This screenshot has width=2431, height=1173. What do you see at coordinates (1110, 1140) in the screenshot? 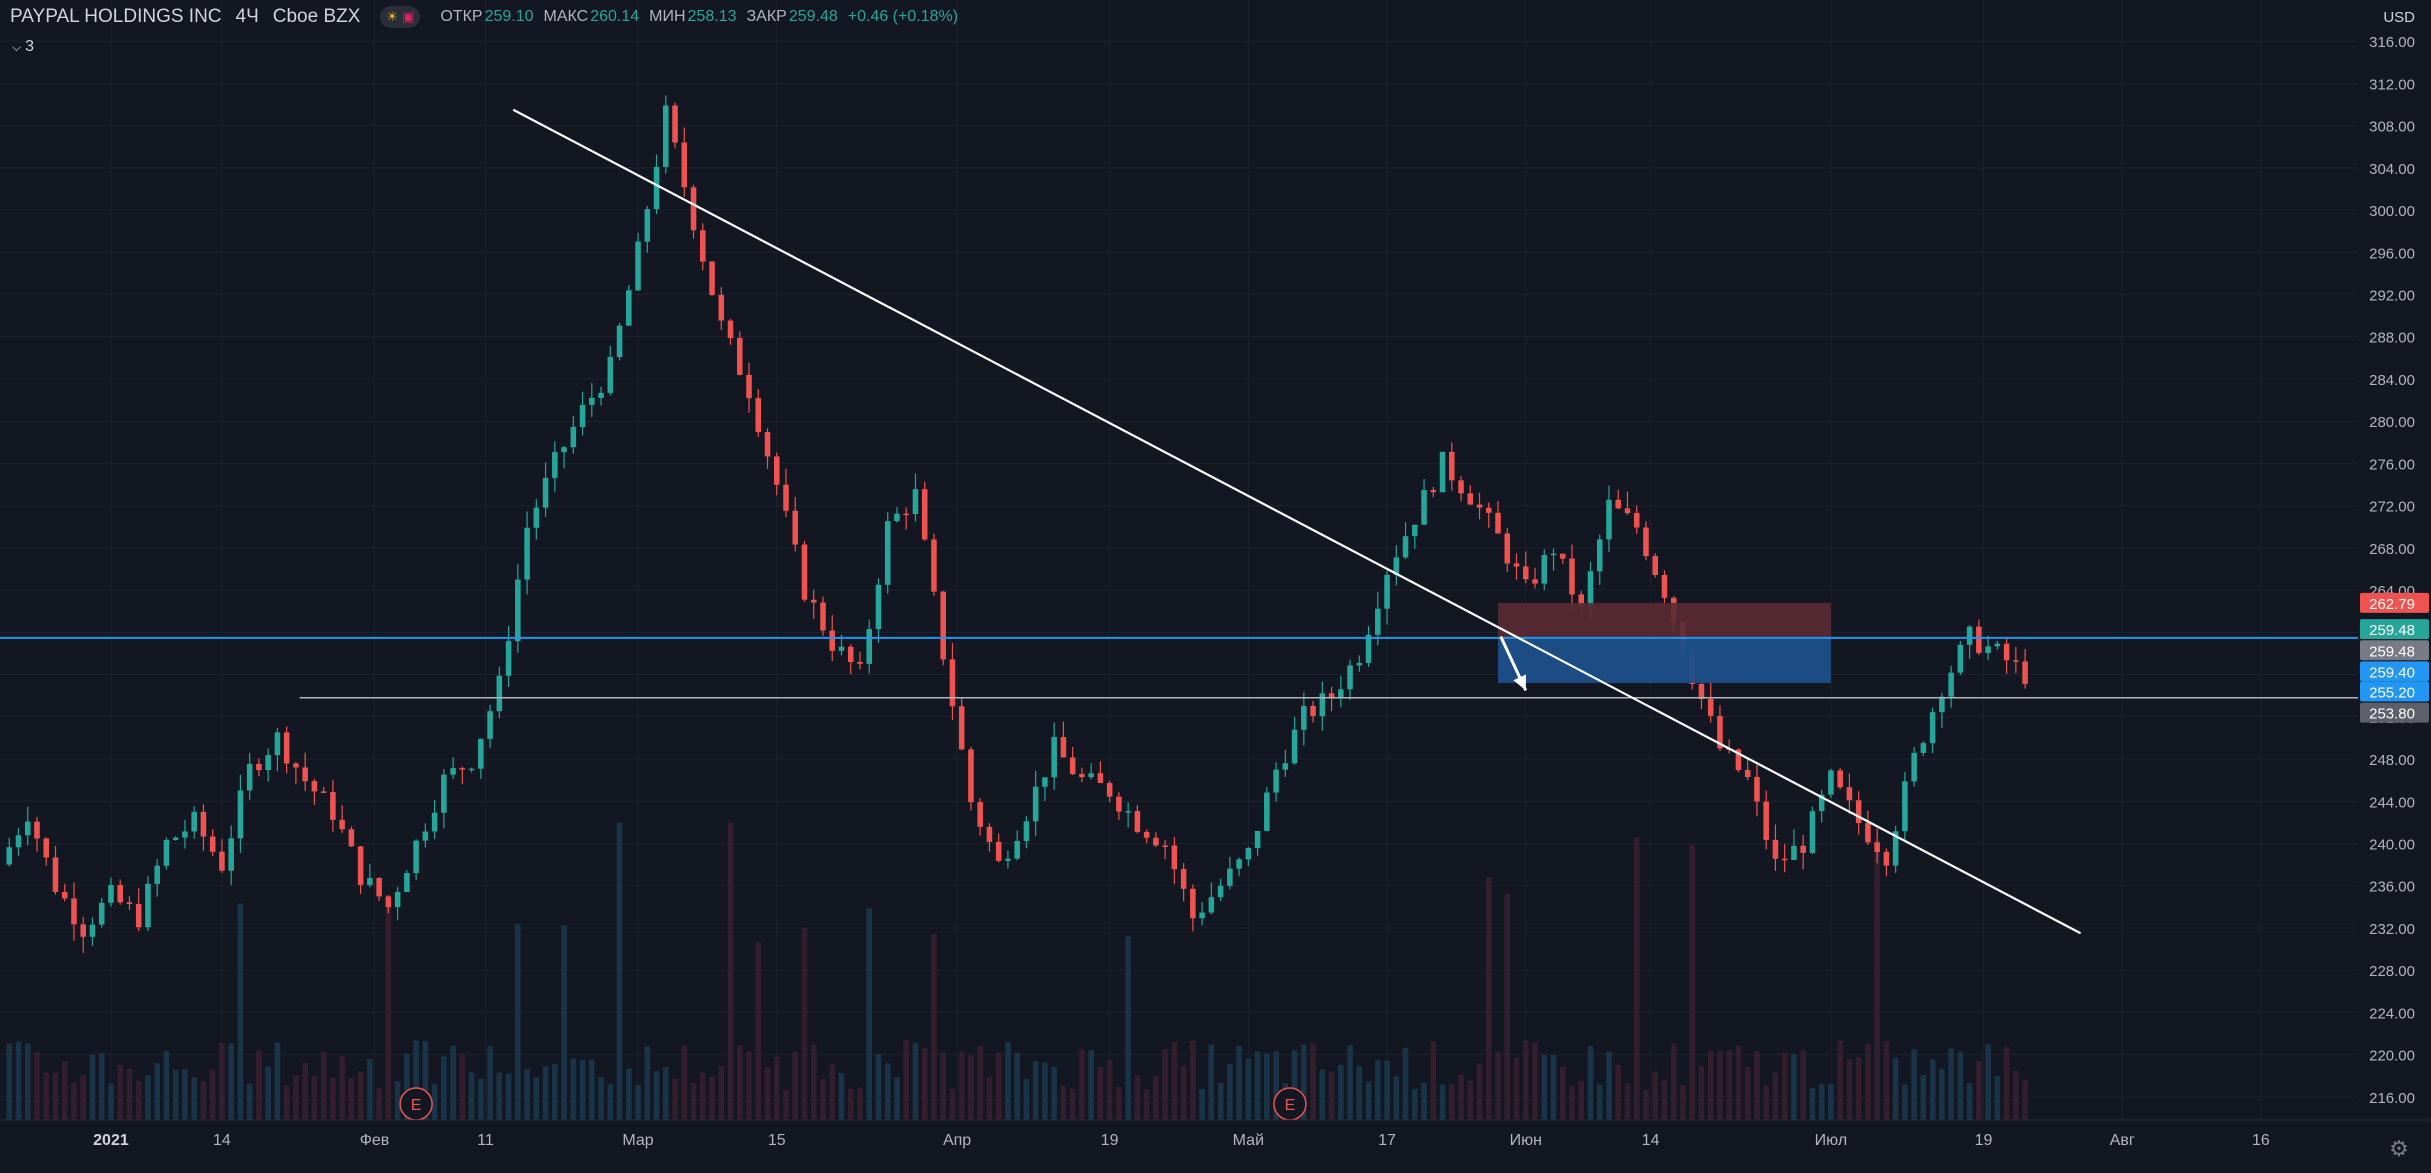
I see `time-tick-label: 19` at bounding box center [1110, 1140].